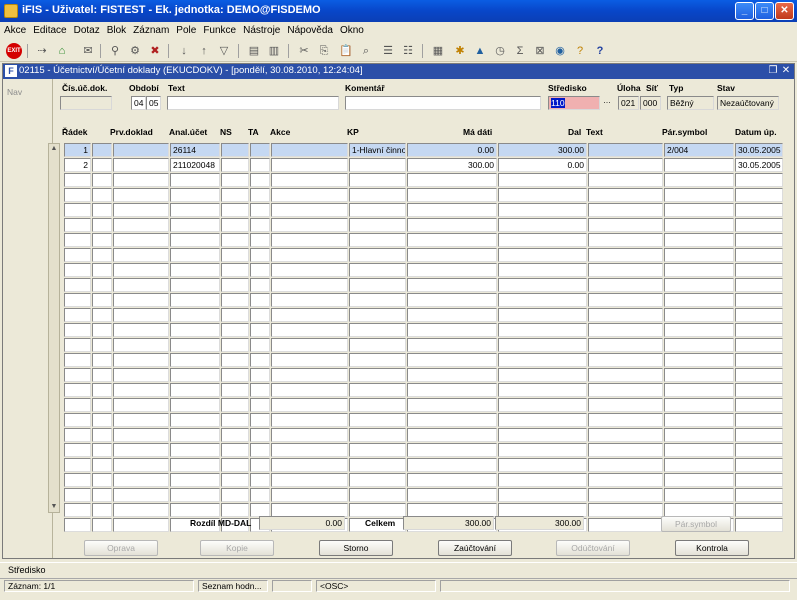 This screenshot has height=600, width=797. I want to click on grid-scrollbar: ▲ ▼, so click(54, 328).